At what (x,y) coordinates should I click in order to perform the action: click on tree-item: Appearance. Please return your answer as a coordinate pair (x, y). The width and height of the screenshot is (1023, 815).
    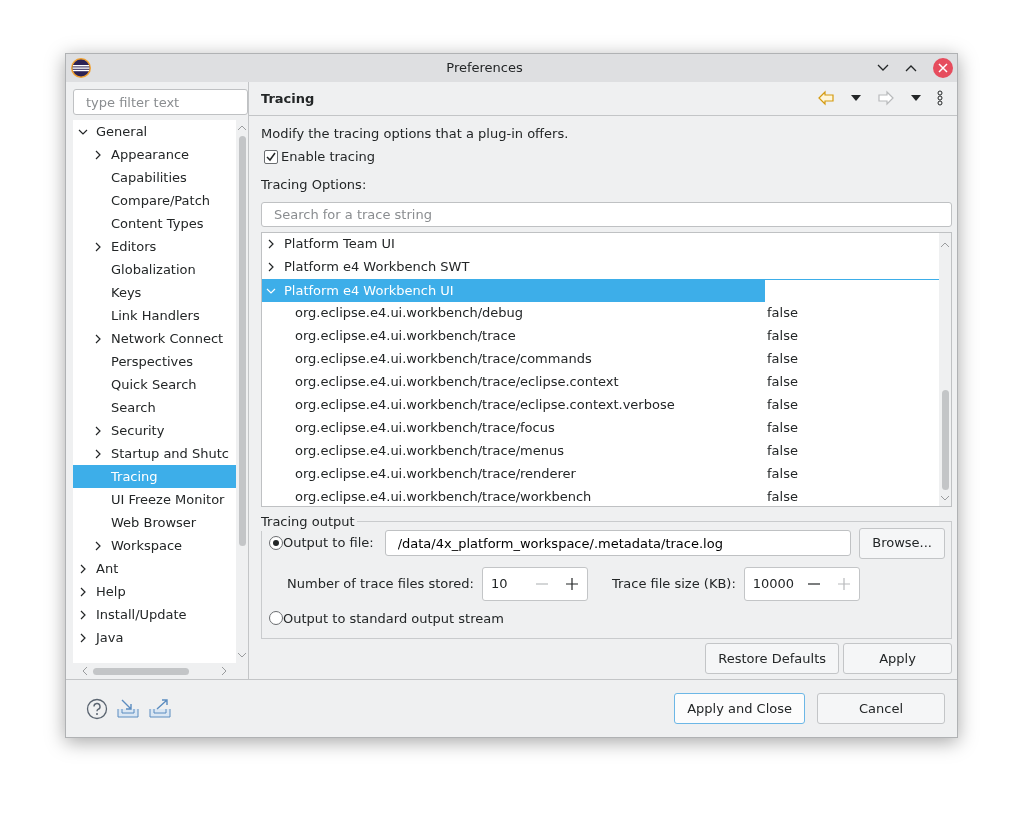
    Looking at the image, I should click on (150, 154).